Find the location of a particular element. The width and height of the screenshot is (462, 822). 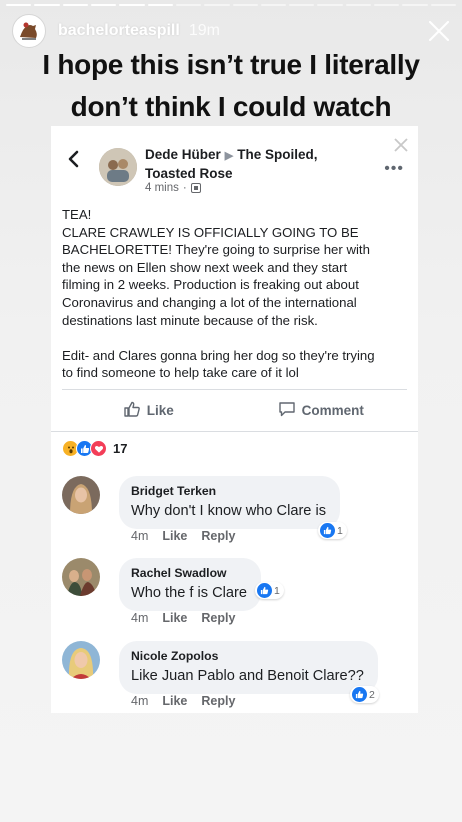

like-label: Like is located at coordinates (160, 410).